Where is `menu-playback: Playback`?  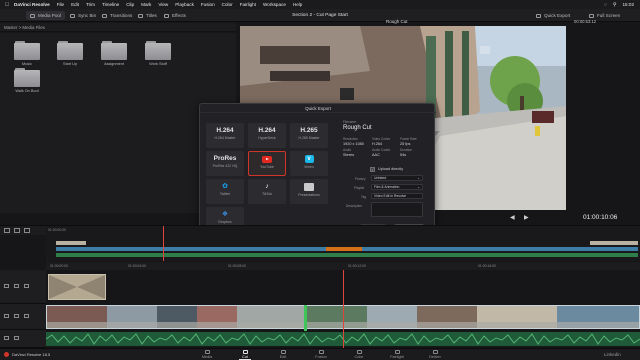
menu-playback: Playback is located at coordinates (184, 4).